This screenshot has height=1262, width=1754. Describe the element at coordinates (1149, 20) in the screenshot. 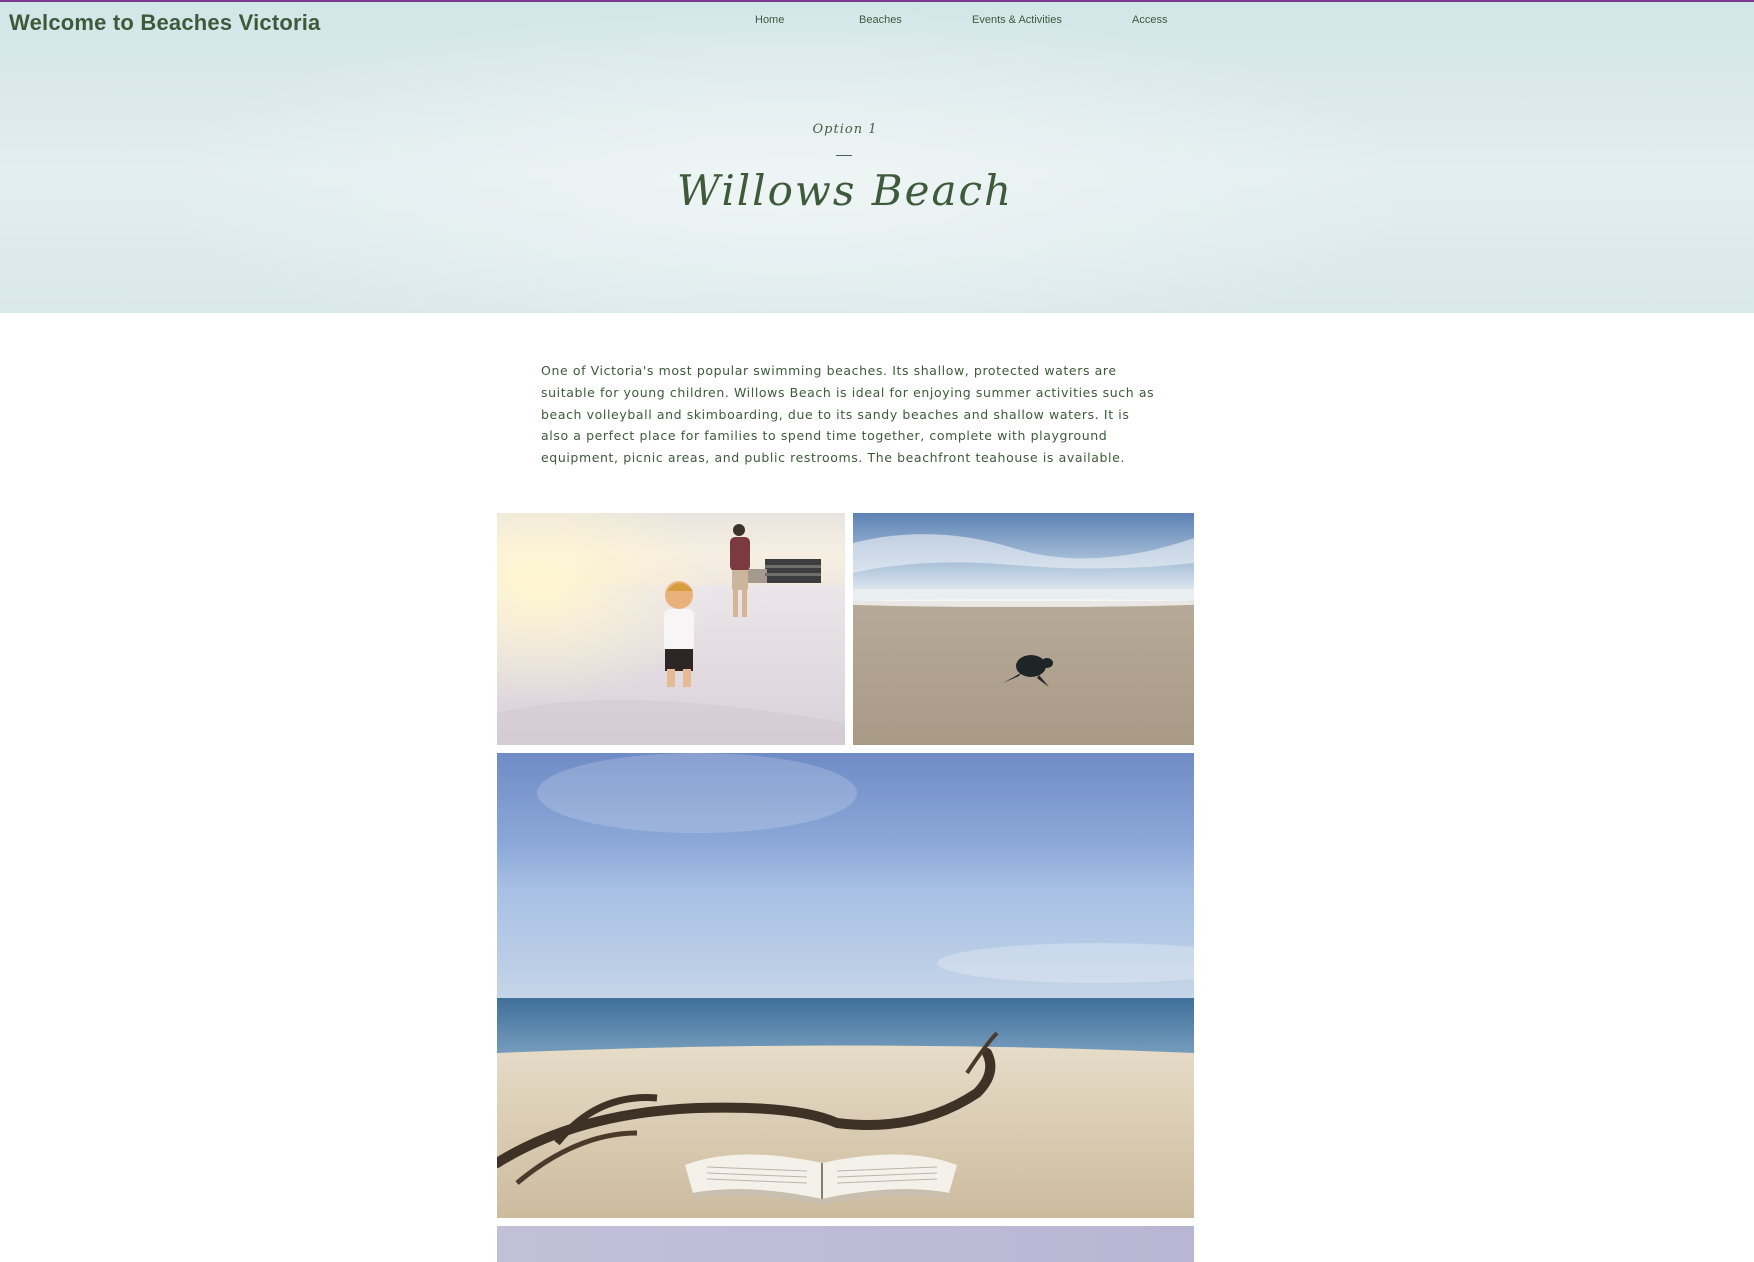

I see `nav-item-access: Access` at that location.